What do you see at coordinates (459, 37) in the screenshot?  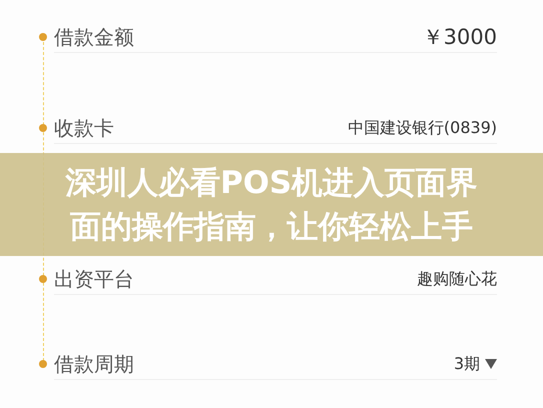 I see `field-value: ￥3000` at bounding box center [459, 37].